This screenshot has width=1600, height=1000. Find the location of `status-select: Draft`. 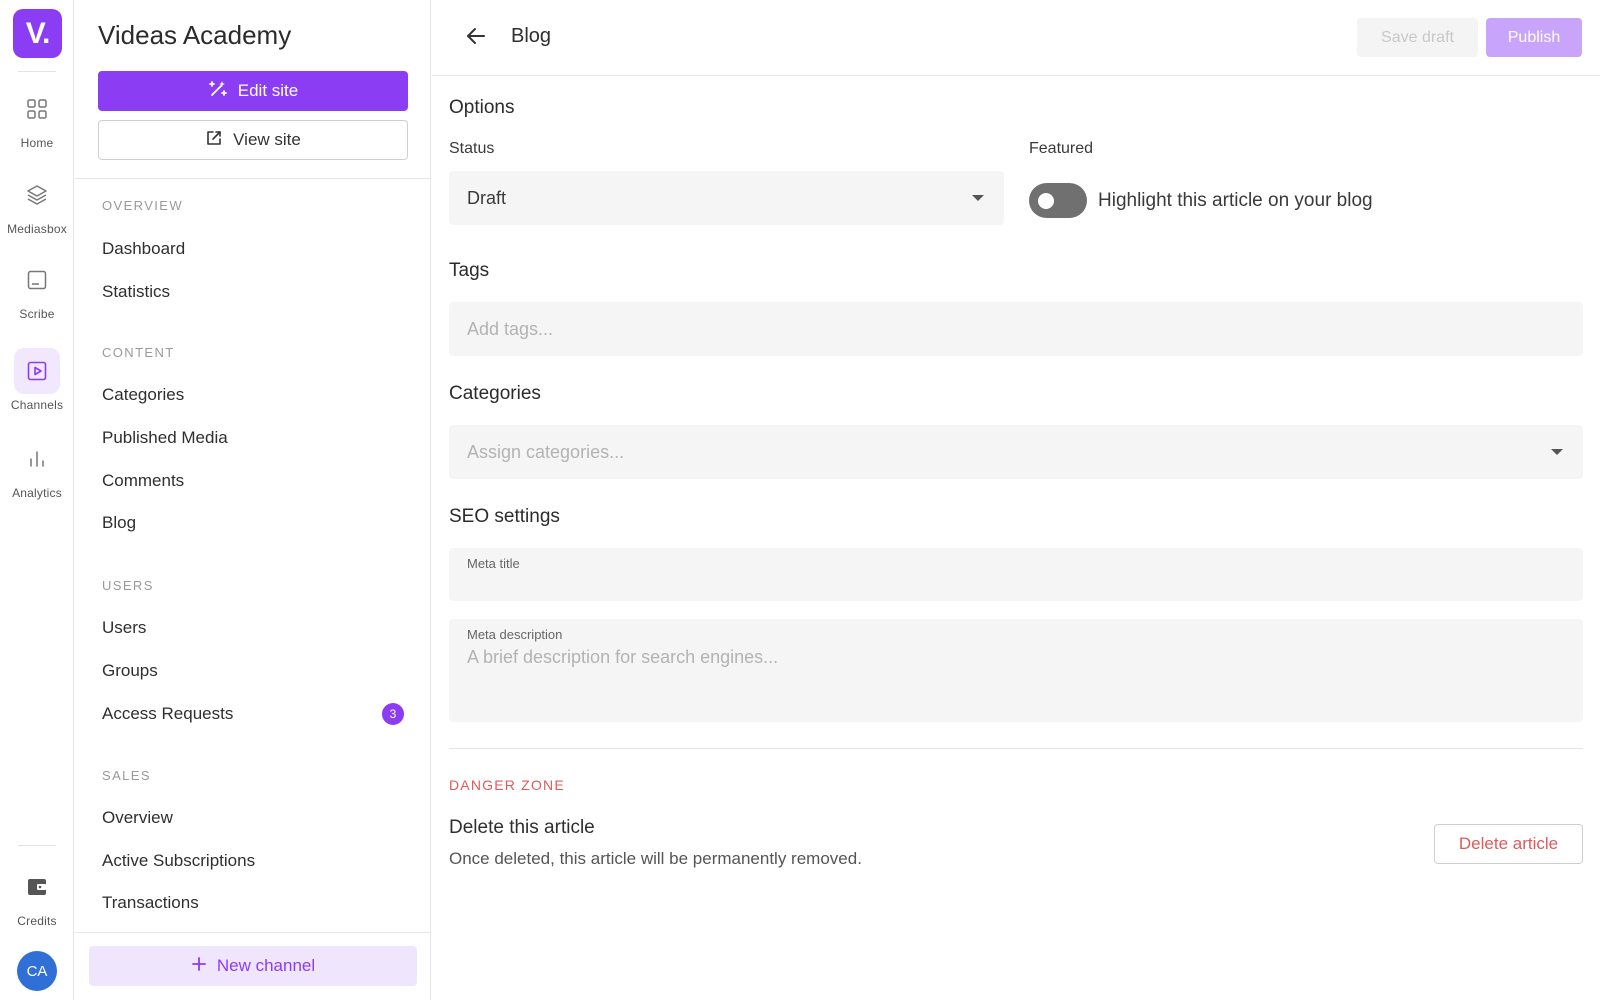

status-select: Draft is located at coordinates (726, 198).